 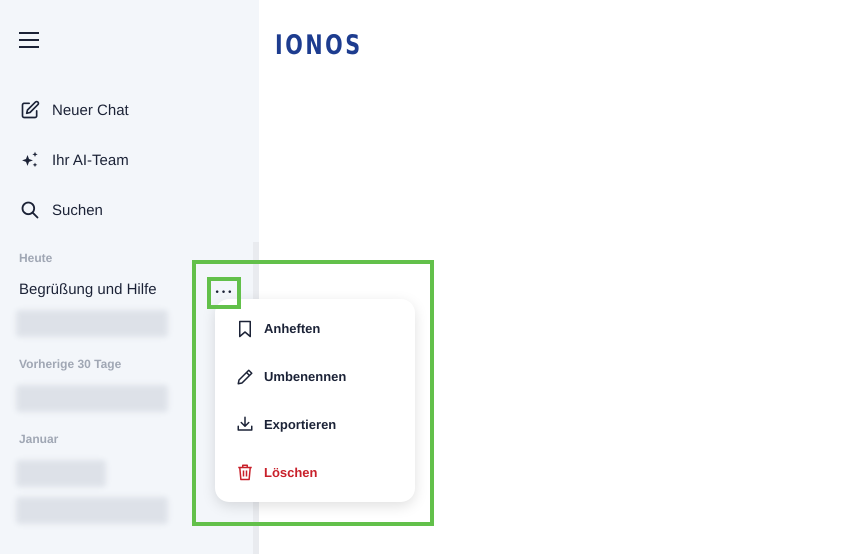 What do you see at coordinates (74, 160) in the screenshot?
I see `nav-item: Ihr AI-Team` at bounding box center [74, 160].